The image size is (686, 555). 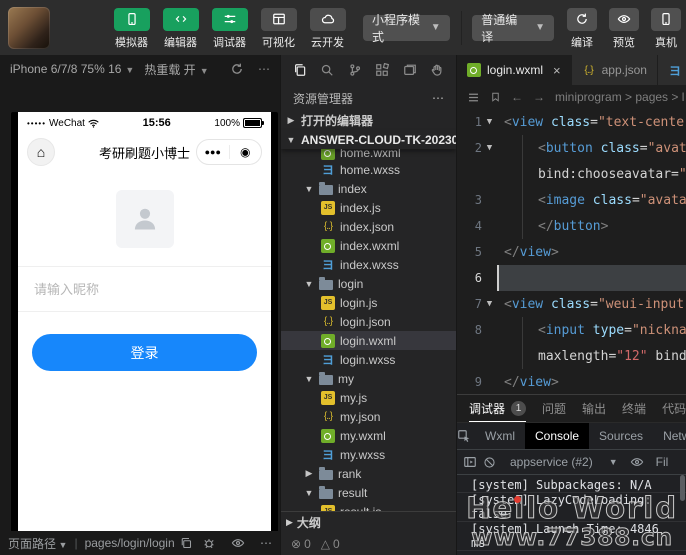 I want to click on code-line-1: 1 ▼ < view class = "text-center, so click(x=571, y=122).